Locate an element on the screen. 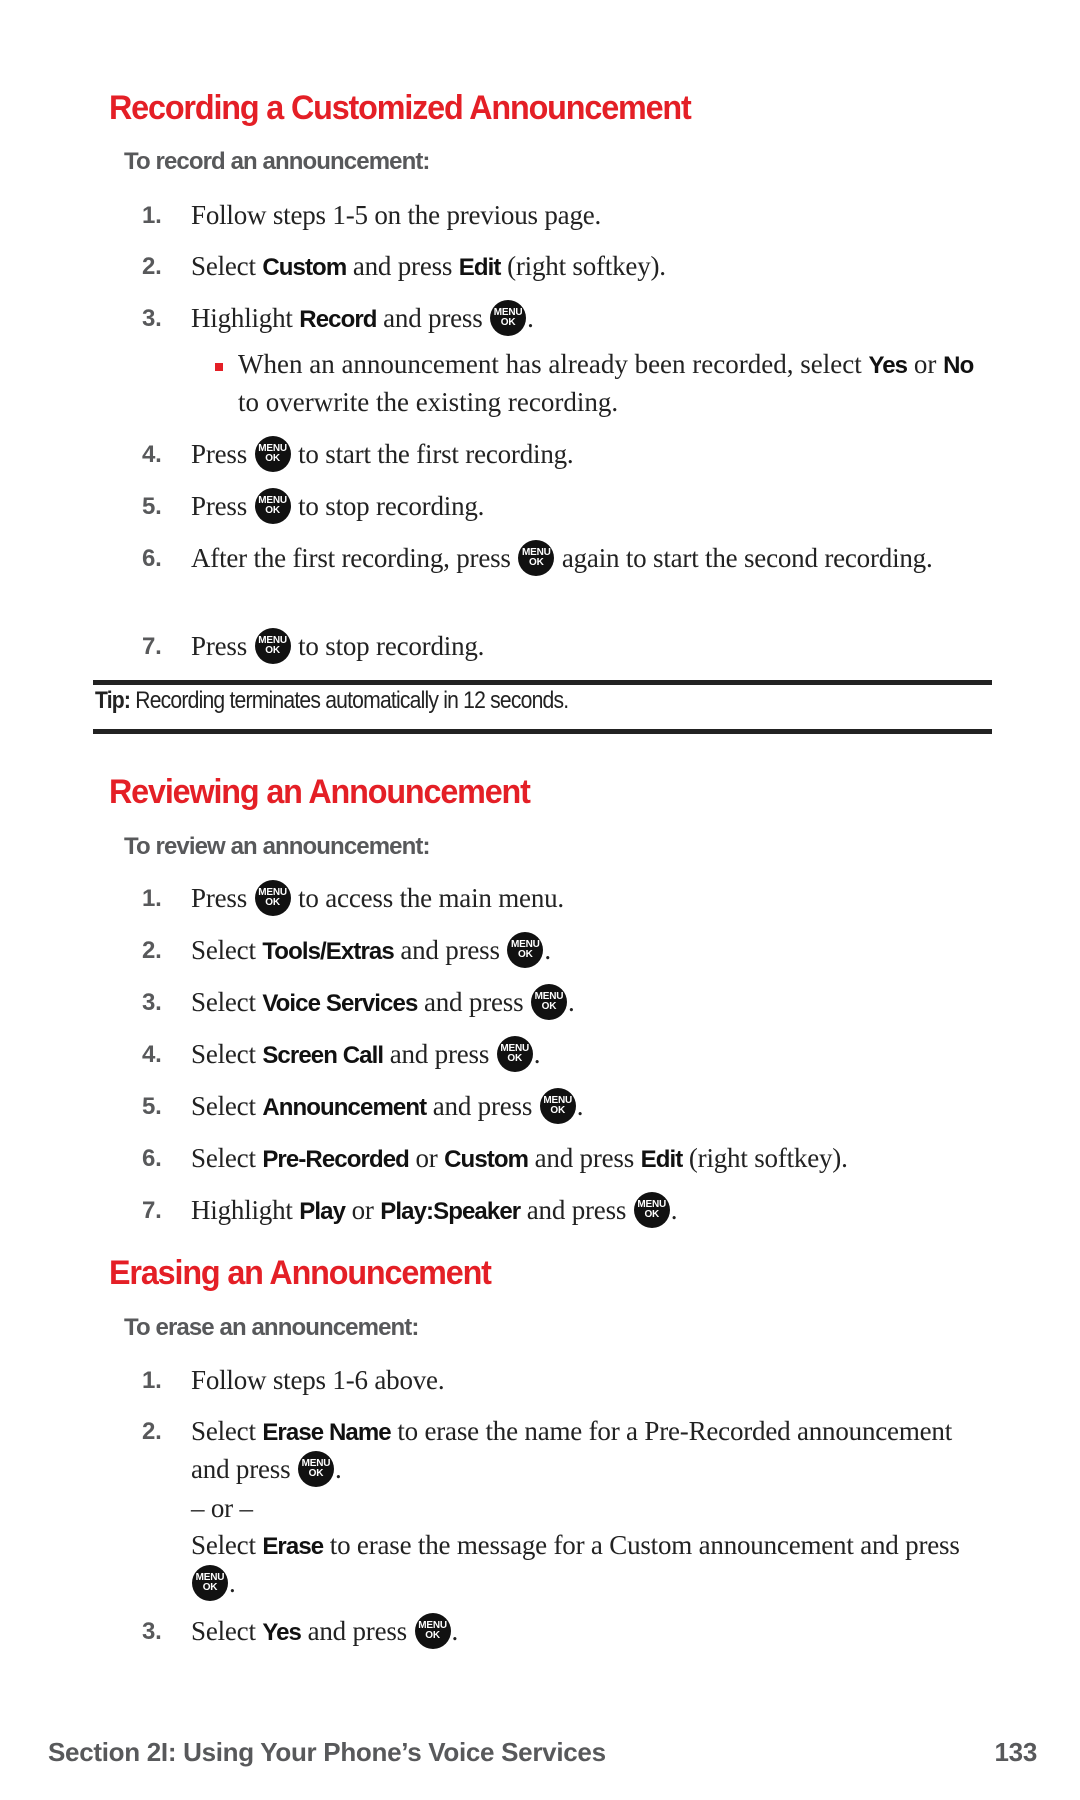 The height and width of the screenshot is (1800, 1080). bullet-icon is located at coordinates (219, 367).